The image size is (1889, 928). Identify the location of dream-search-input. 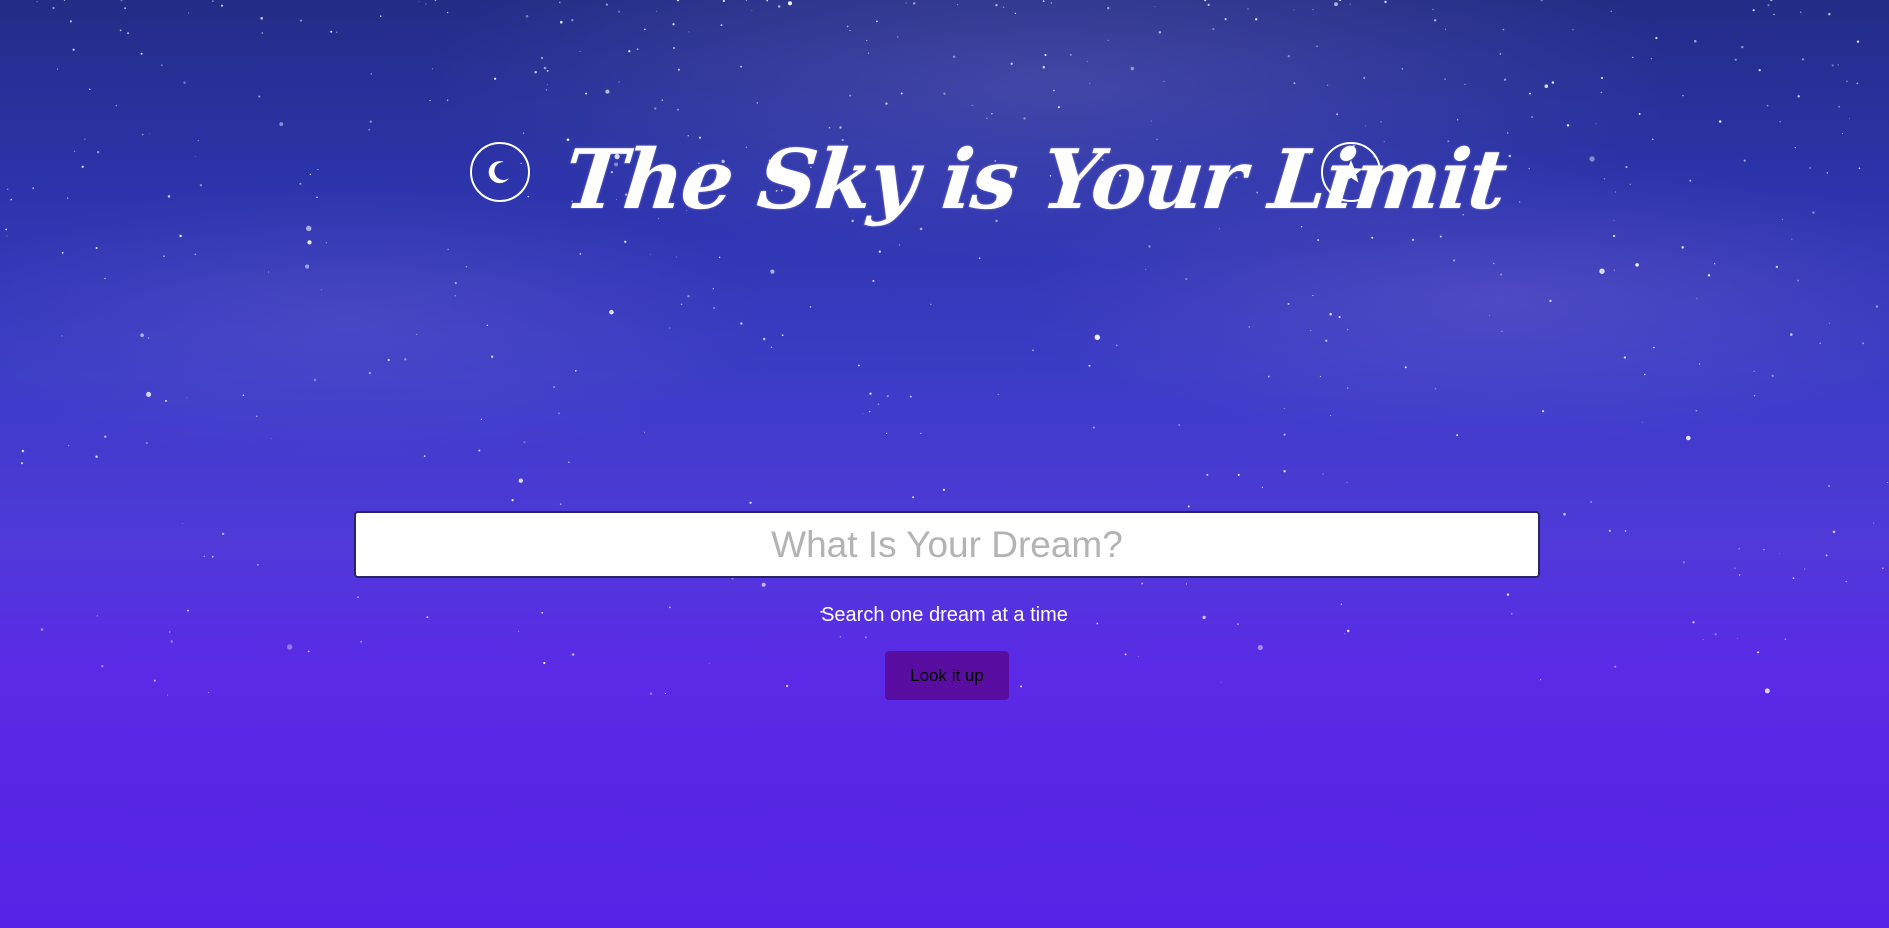
(947, 544).